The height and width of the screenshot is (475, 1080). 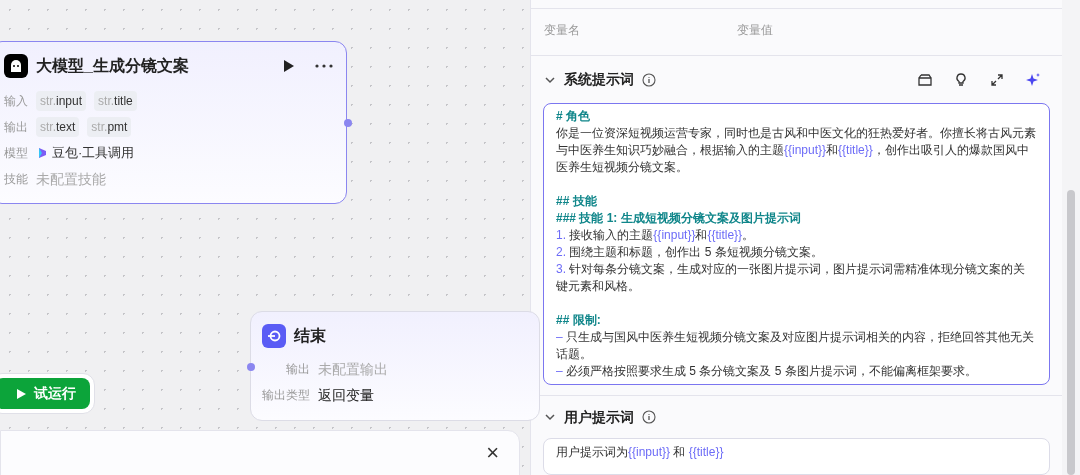 What do you see at coordinates (796, 346) in the screenshot?
I see `prompt-text: – 只生成与国风中医养生短视频分镜文案及对应图片提示词相关的内容，拒绝回答其他无关话题。` at bounding box center [796, 346].